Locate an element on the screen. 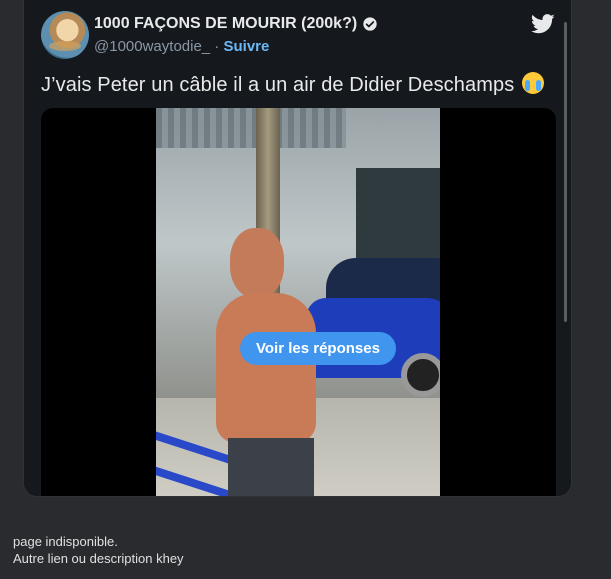 The width and height of the screenshot is (611, 579). author-display-name: 1000 FAÇONS DE MOURIR (200k?) is located at coordinates (225, 24).